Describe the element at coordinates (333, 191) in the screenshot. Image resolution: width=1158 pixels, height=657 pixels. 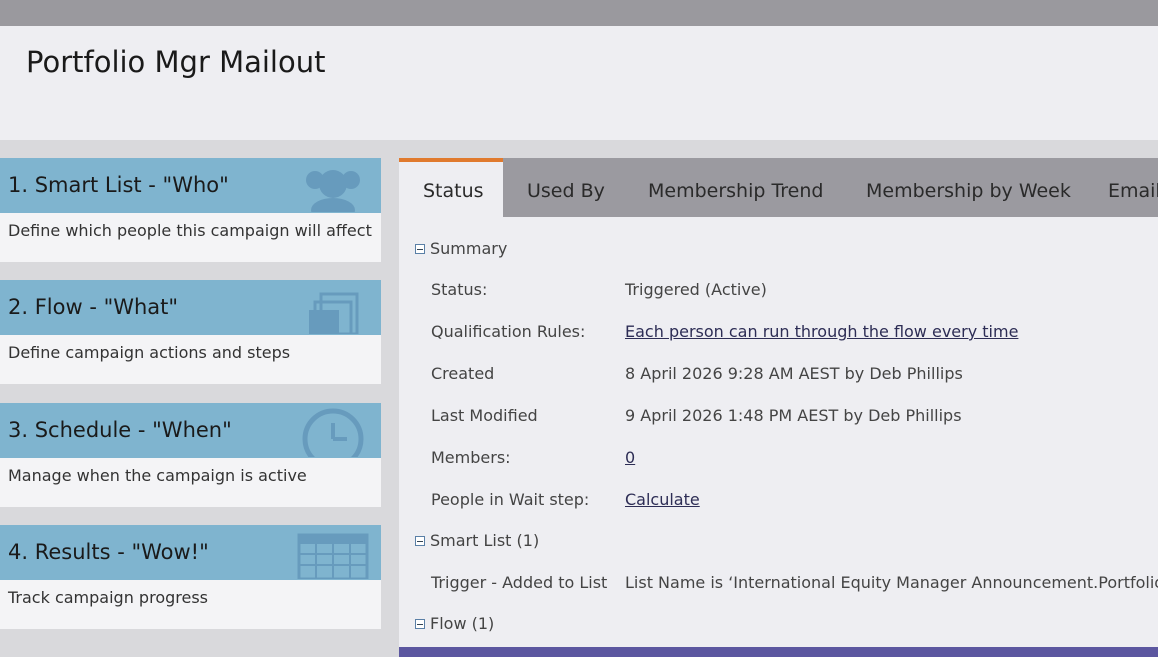
I see `people-icon` at that location.